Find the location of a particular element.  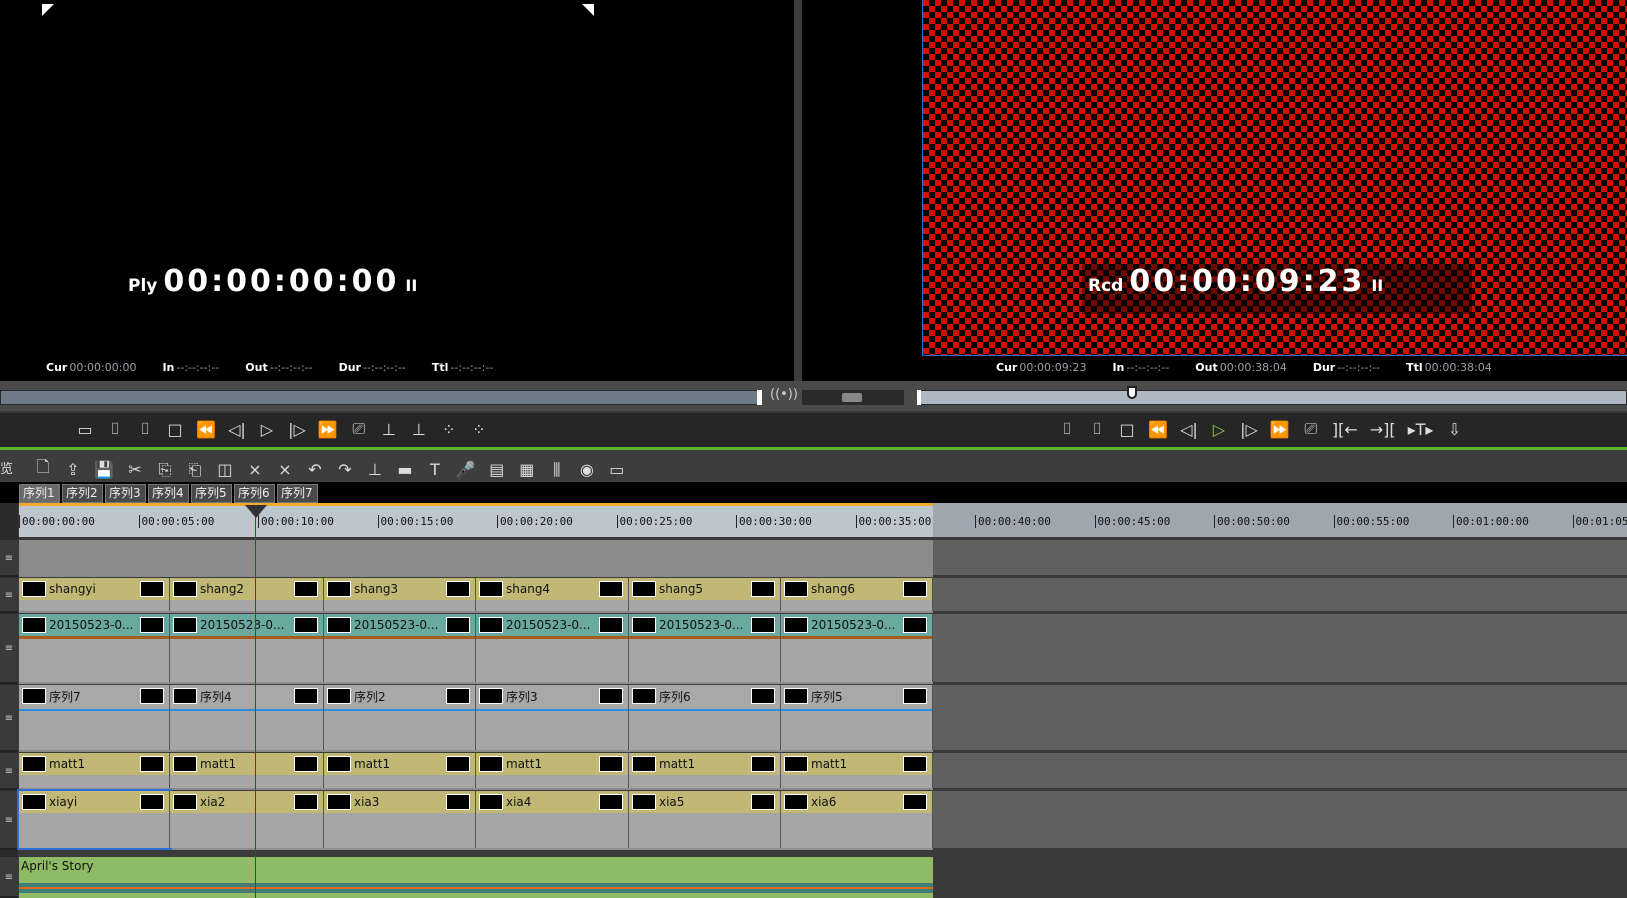

timeline-clip: shang6 is located at coordinates (857, 594).